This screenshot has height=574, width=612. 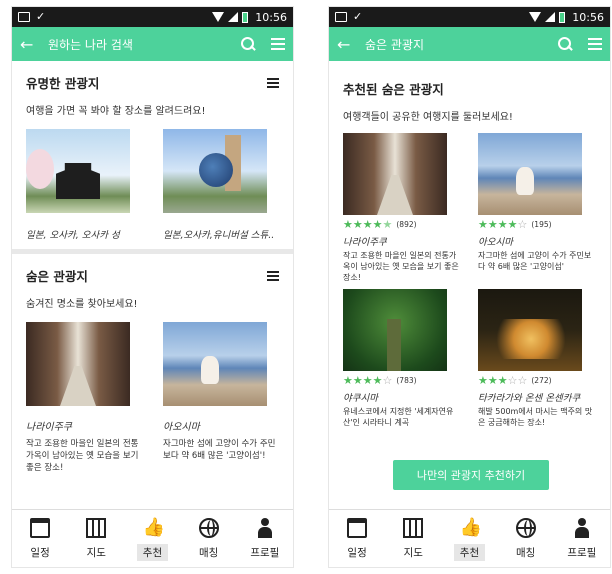 What do you see at coordinates (395, 44) in the screenshot?
I see `app-bar-title: 숨은 관광지` at bounding box center [395, 44].